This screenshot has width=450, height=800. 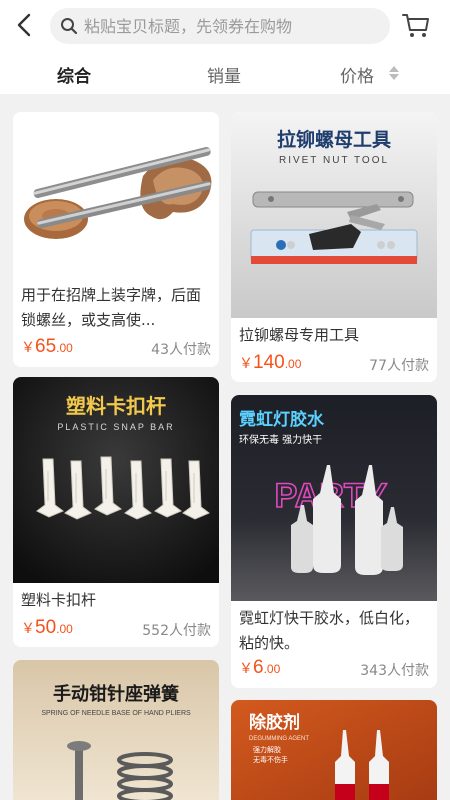 I want to click on product-price: ￥140.00, so click(x=270, y=363).